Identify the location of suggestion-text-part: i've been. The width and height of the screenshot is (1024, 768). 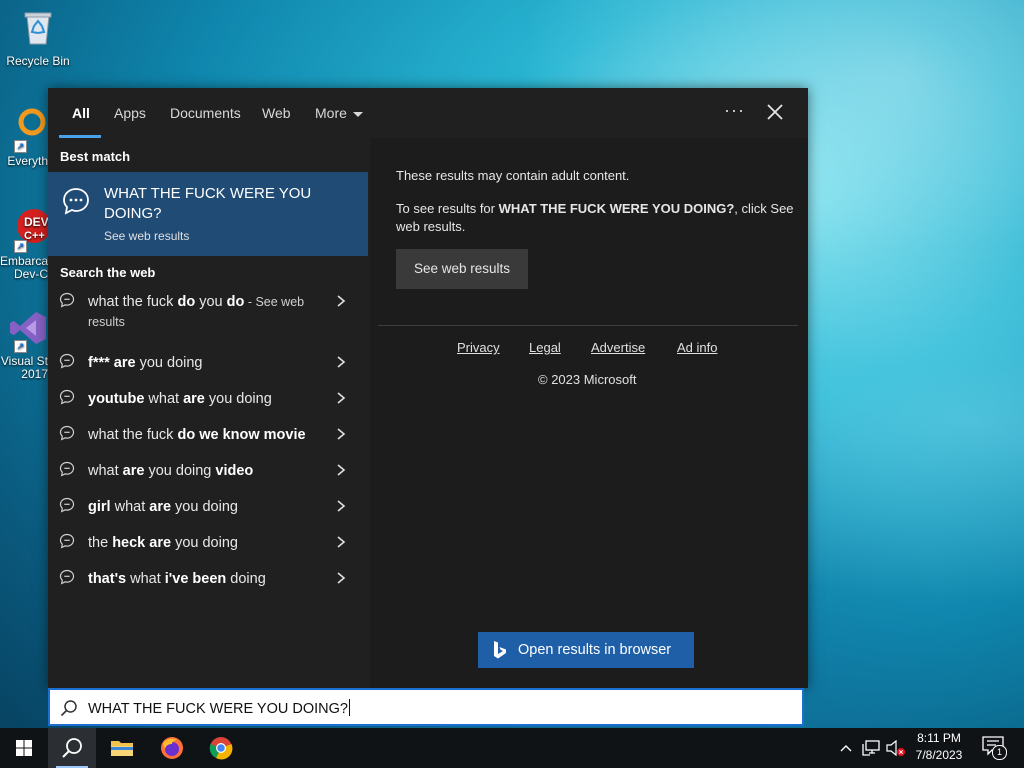
(195, 579).